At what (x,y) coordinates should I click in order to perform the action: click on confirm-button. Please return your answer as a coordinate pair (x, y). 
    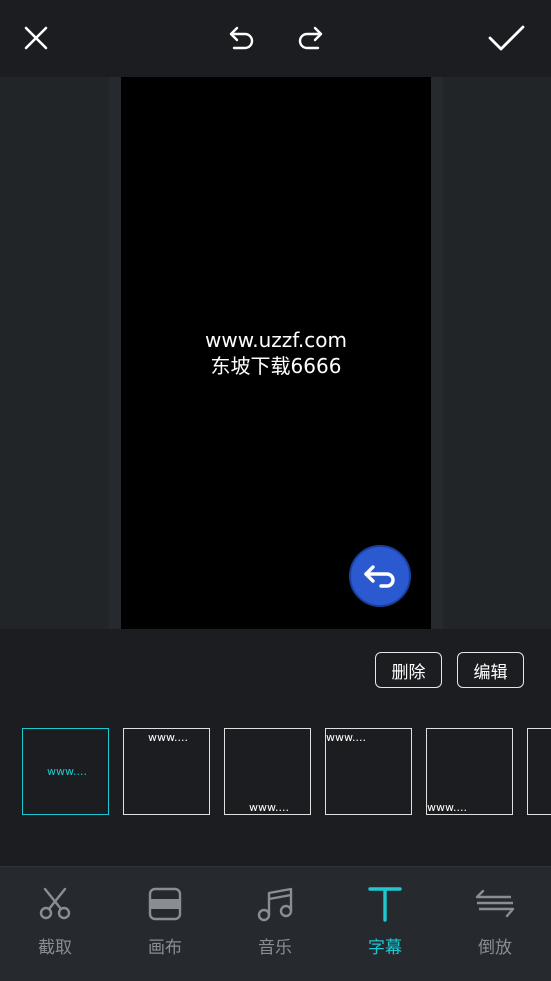
    Looking at the image, I should click on (506, 38).